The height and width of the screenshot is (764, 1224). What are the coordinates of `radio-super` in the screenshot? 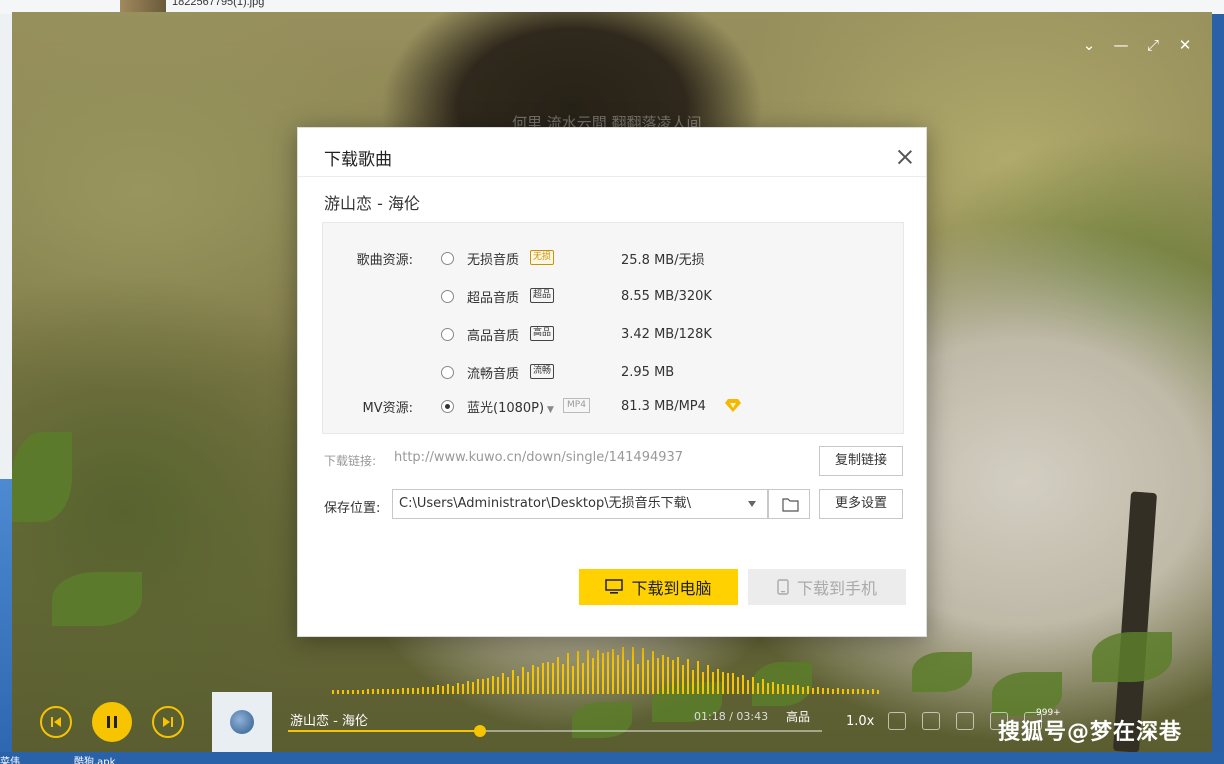 It's located at (447, 296).